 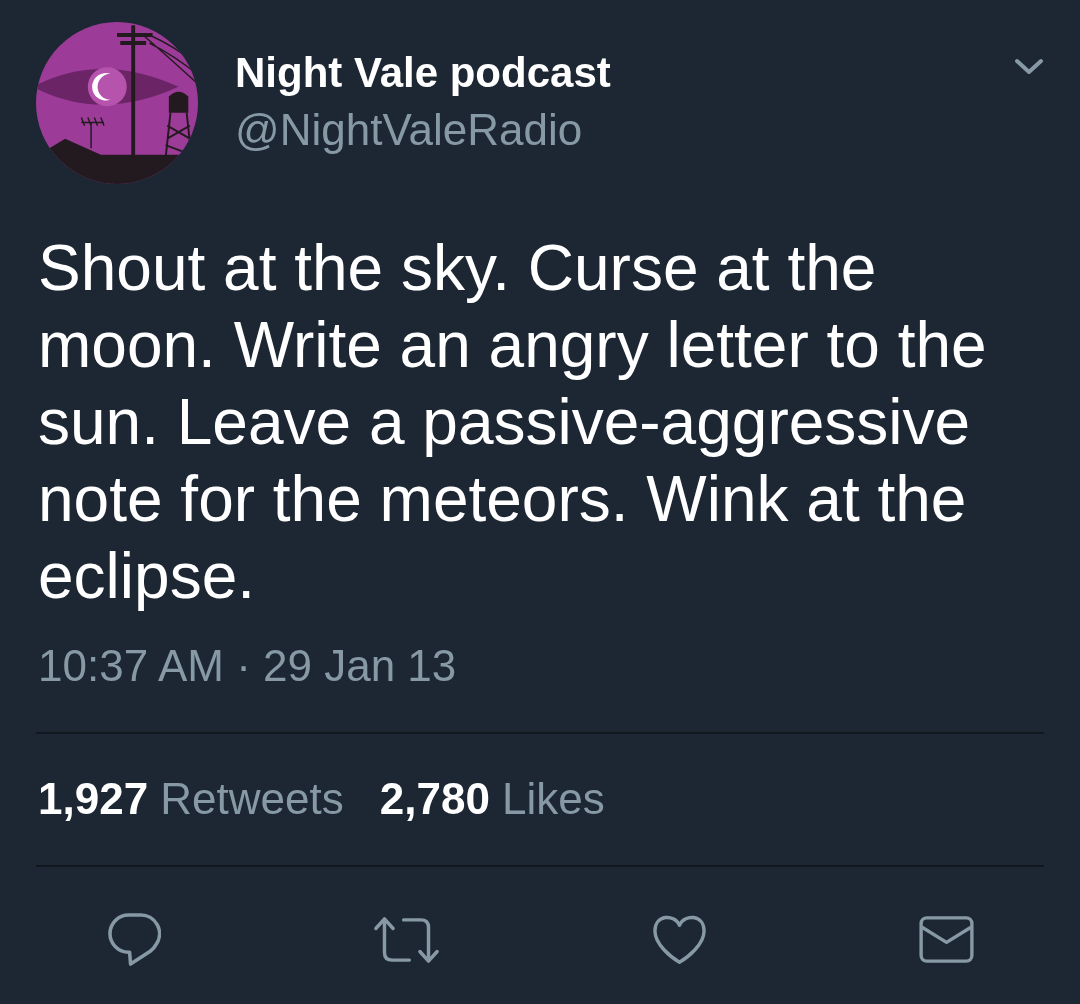 I want to click on retweet-icon, so click(x=406, y=939).